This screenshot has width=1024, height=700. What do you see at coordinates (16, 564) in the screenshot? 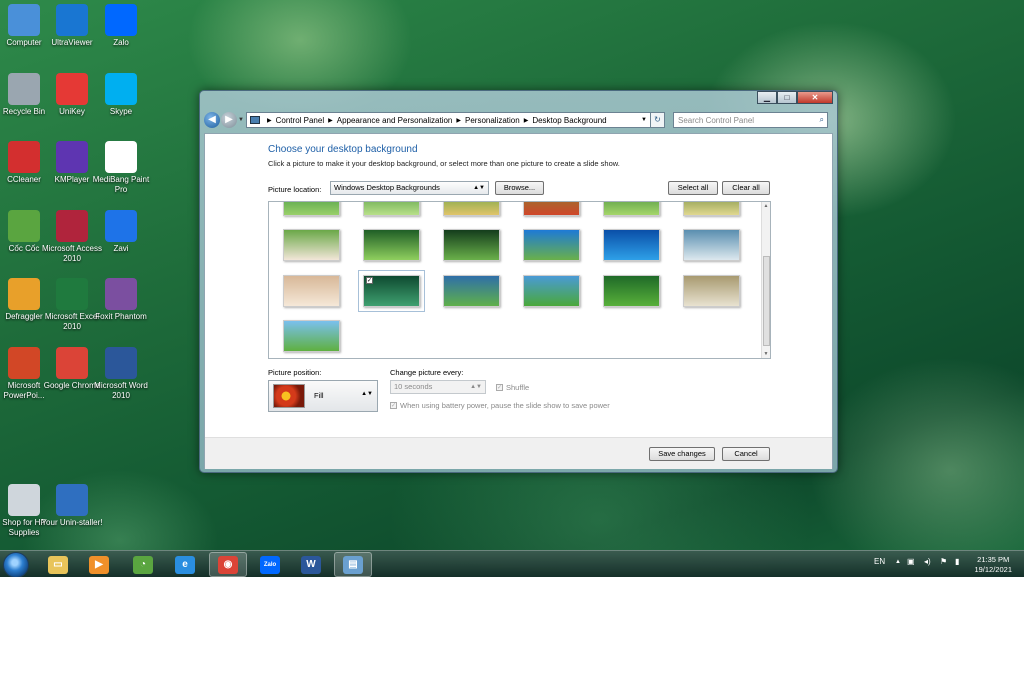
I see `start-button` at bounding box center [16, 564].